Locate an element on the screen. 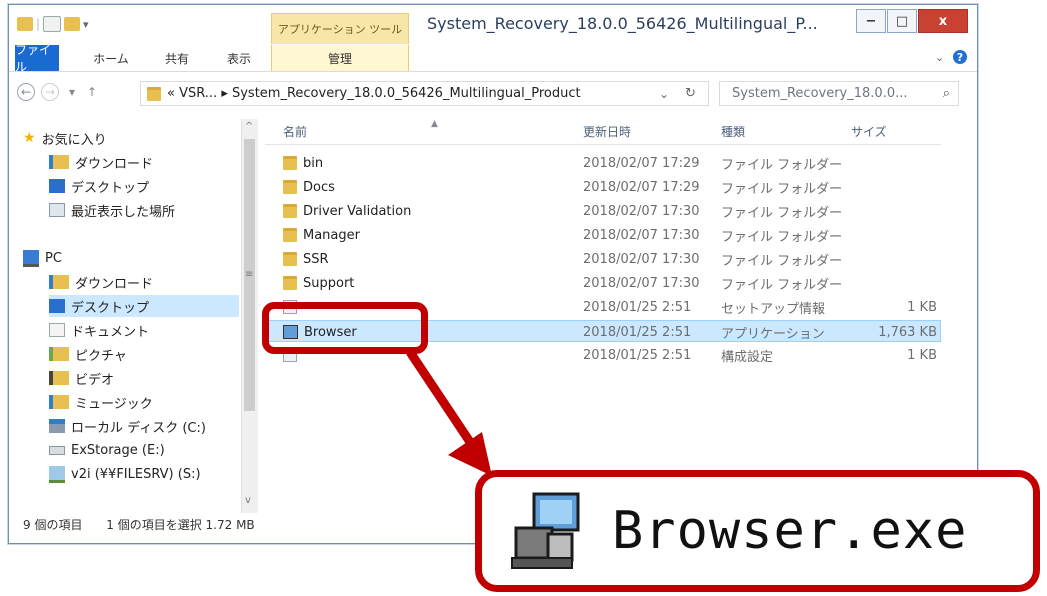 Image resolution: width=1047 pixels, height=596 pixels. status-item-count: 9 個の項目 is located at coordinates (53, 525).